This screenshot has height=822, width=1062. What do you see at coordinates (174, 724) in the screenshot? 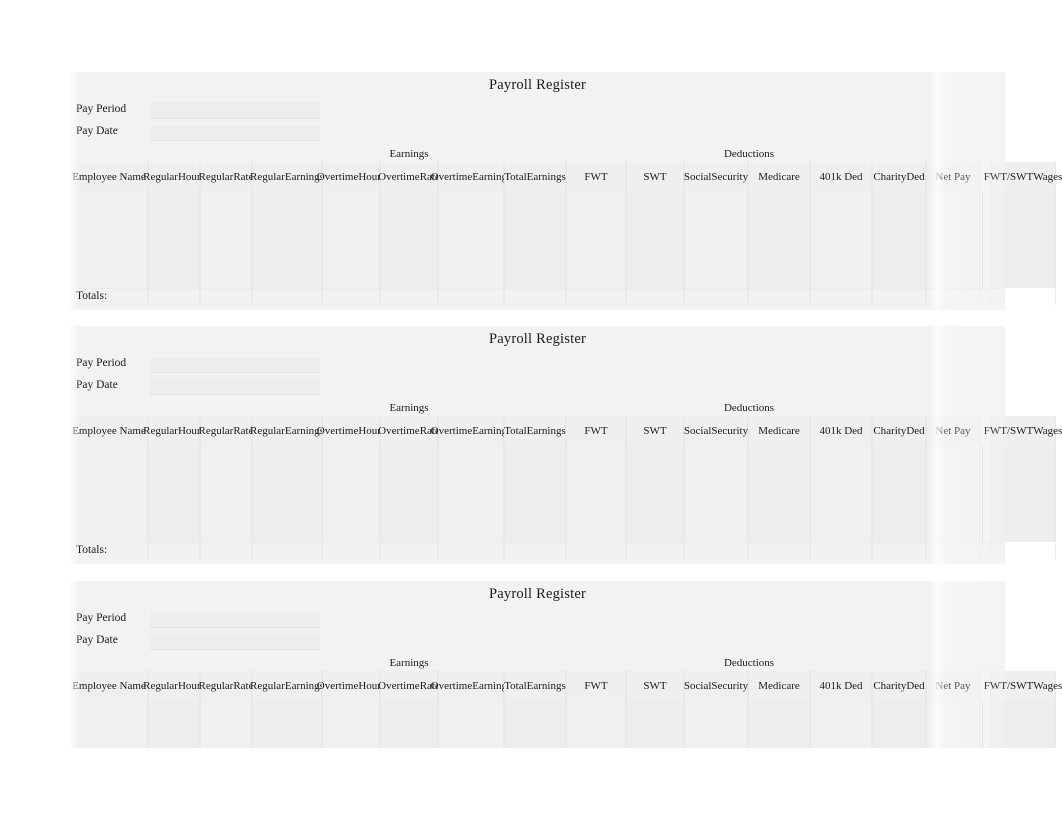
I see `table-cell-regular-hours` at bounding box center [174, 724].